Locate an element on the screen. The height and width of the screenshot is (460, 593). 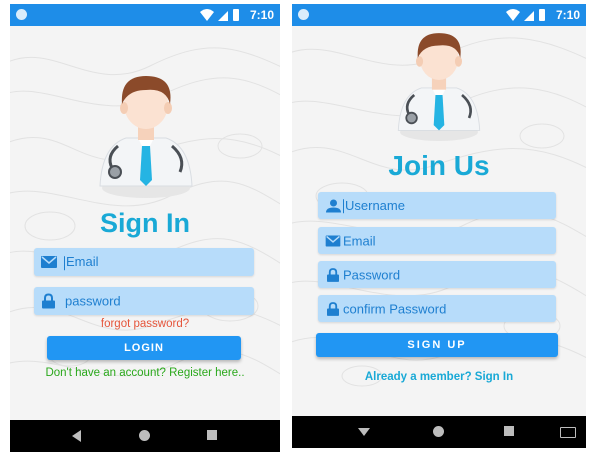
confirm-password-field: confirm Password is located at coordinates (437, 308).